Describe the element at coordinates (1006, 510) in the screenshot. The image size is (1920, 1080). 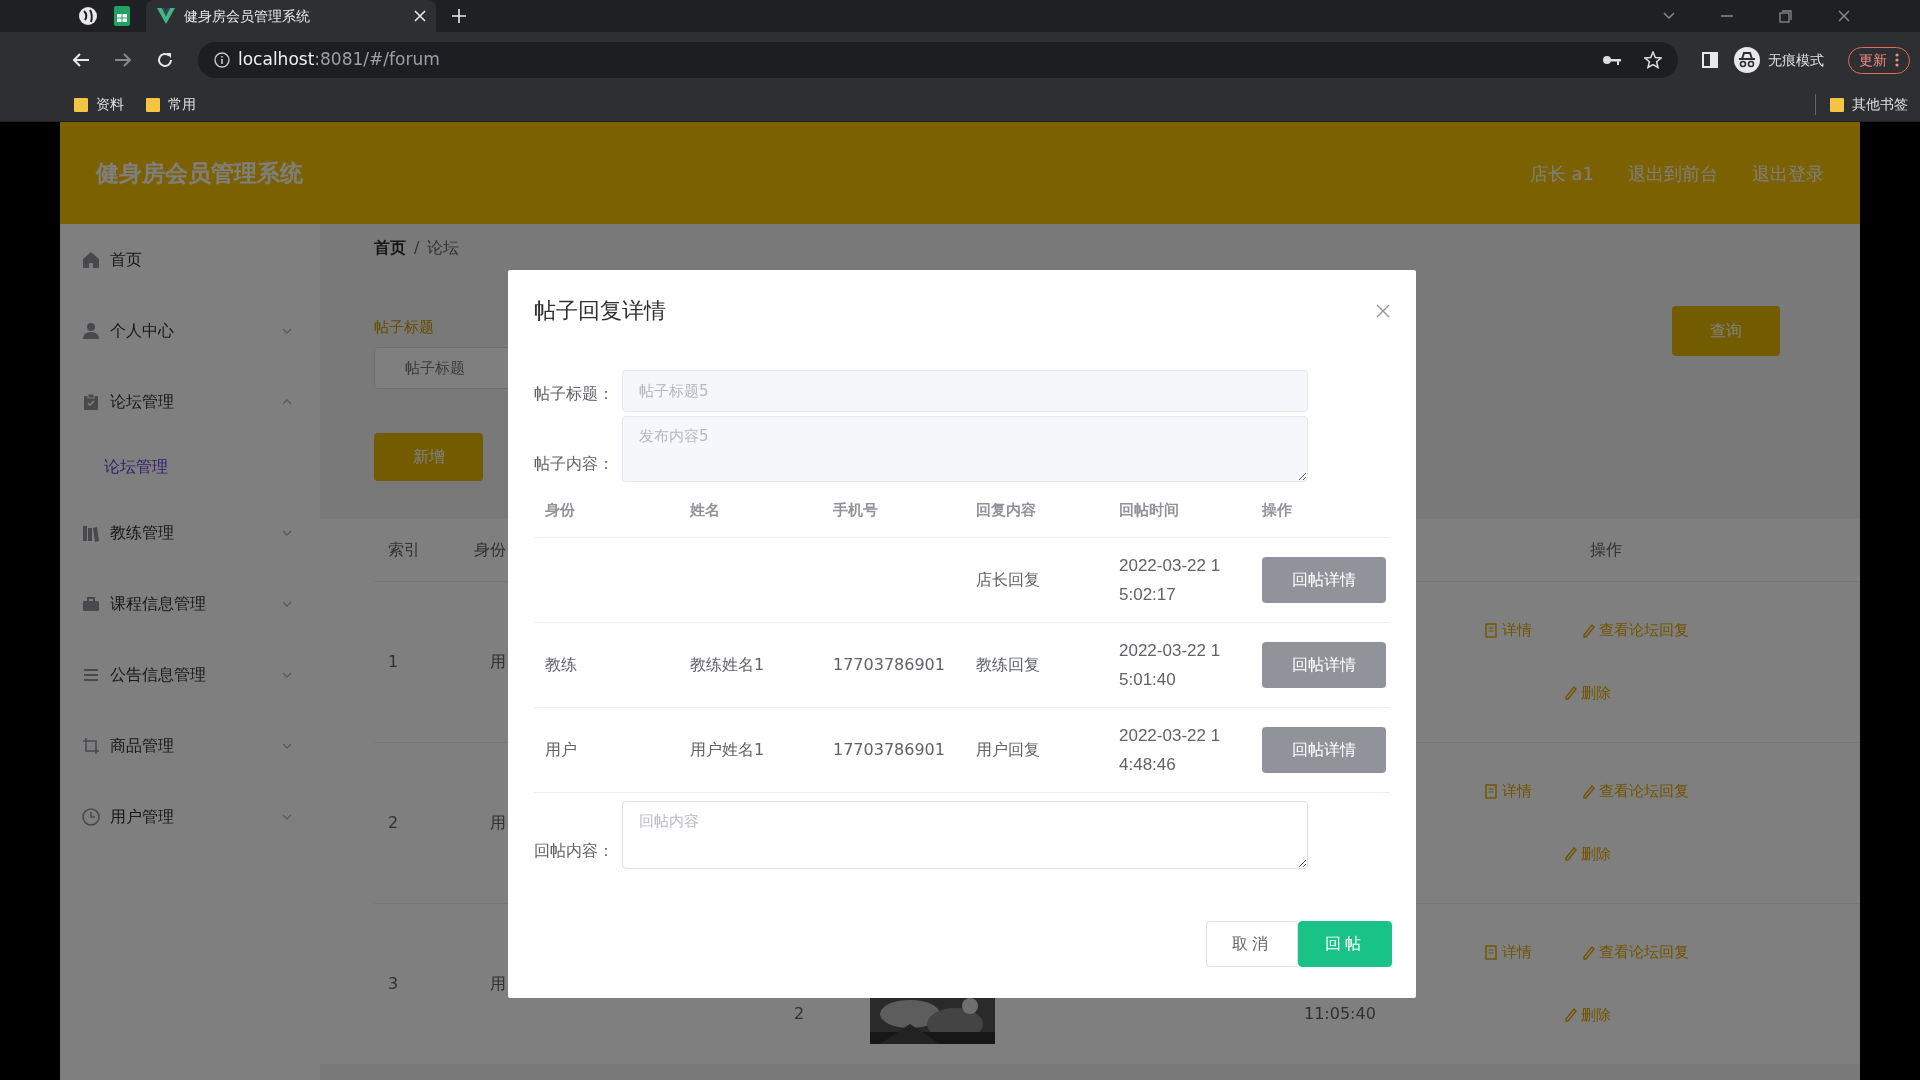
I see `column-header: 回复内容` at that location.